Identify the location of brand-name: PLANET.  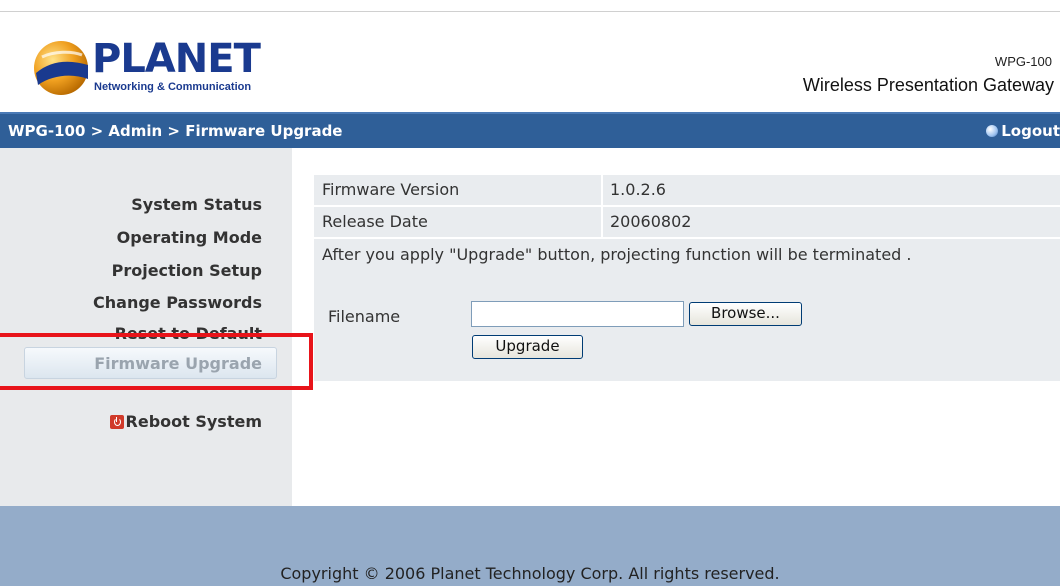
(176, 59).